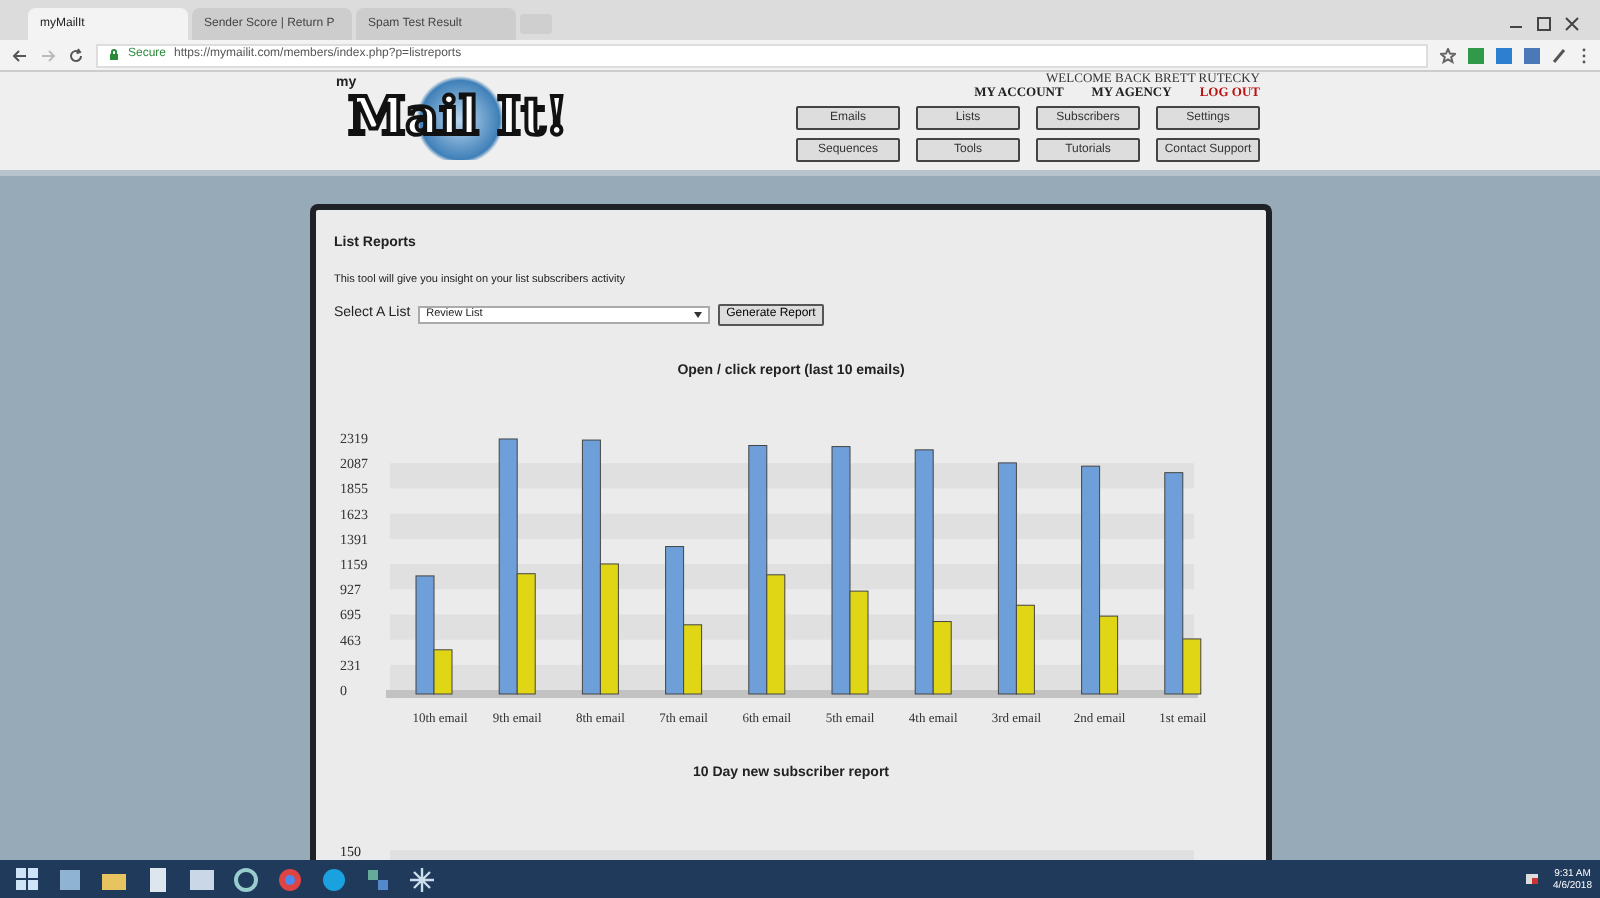 The image size is (1600, 898). Describe the element at coordinates (202, 879) in the screenshot. I see `window-icon` at that location.